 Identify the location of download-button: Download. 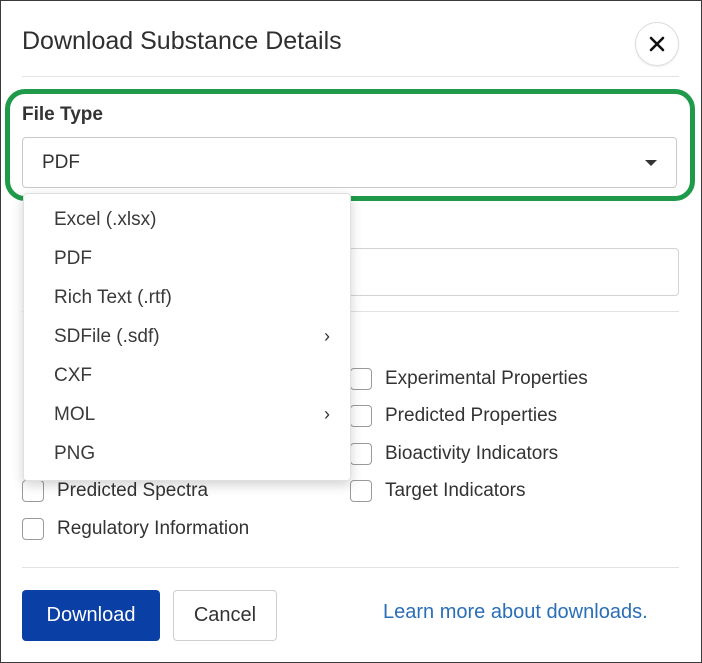
(91, 615).